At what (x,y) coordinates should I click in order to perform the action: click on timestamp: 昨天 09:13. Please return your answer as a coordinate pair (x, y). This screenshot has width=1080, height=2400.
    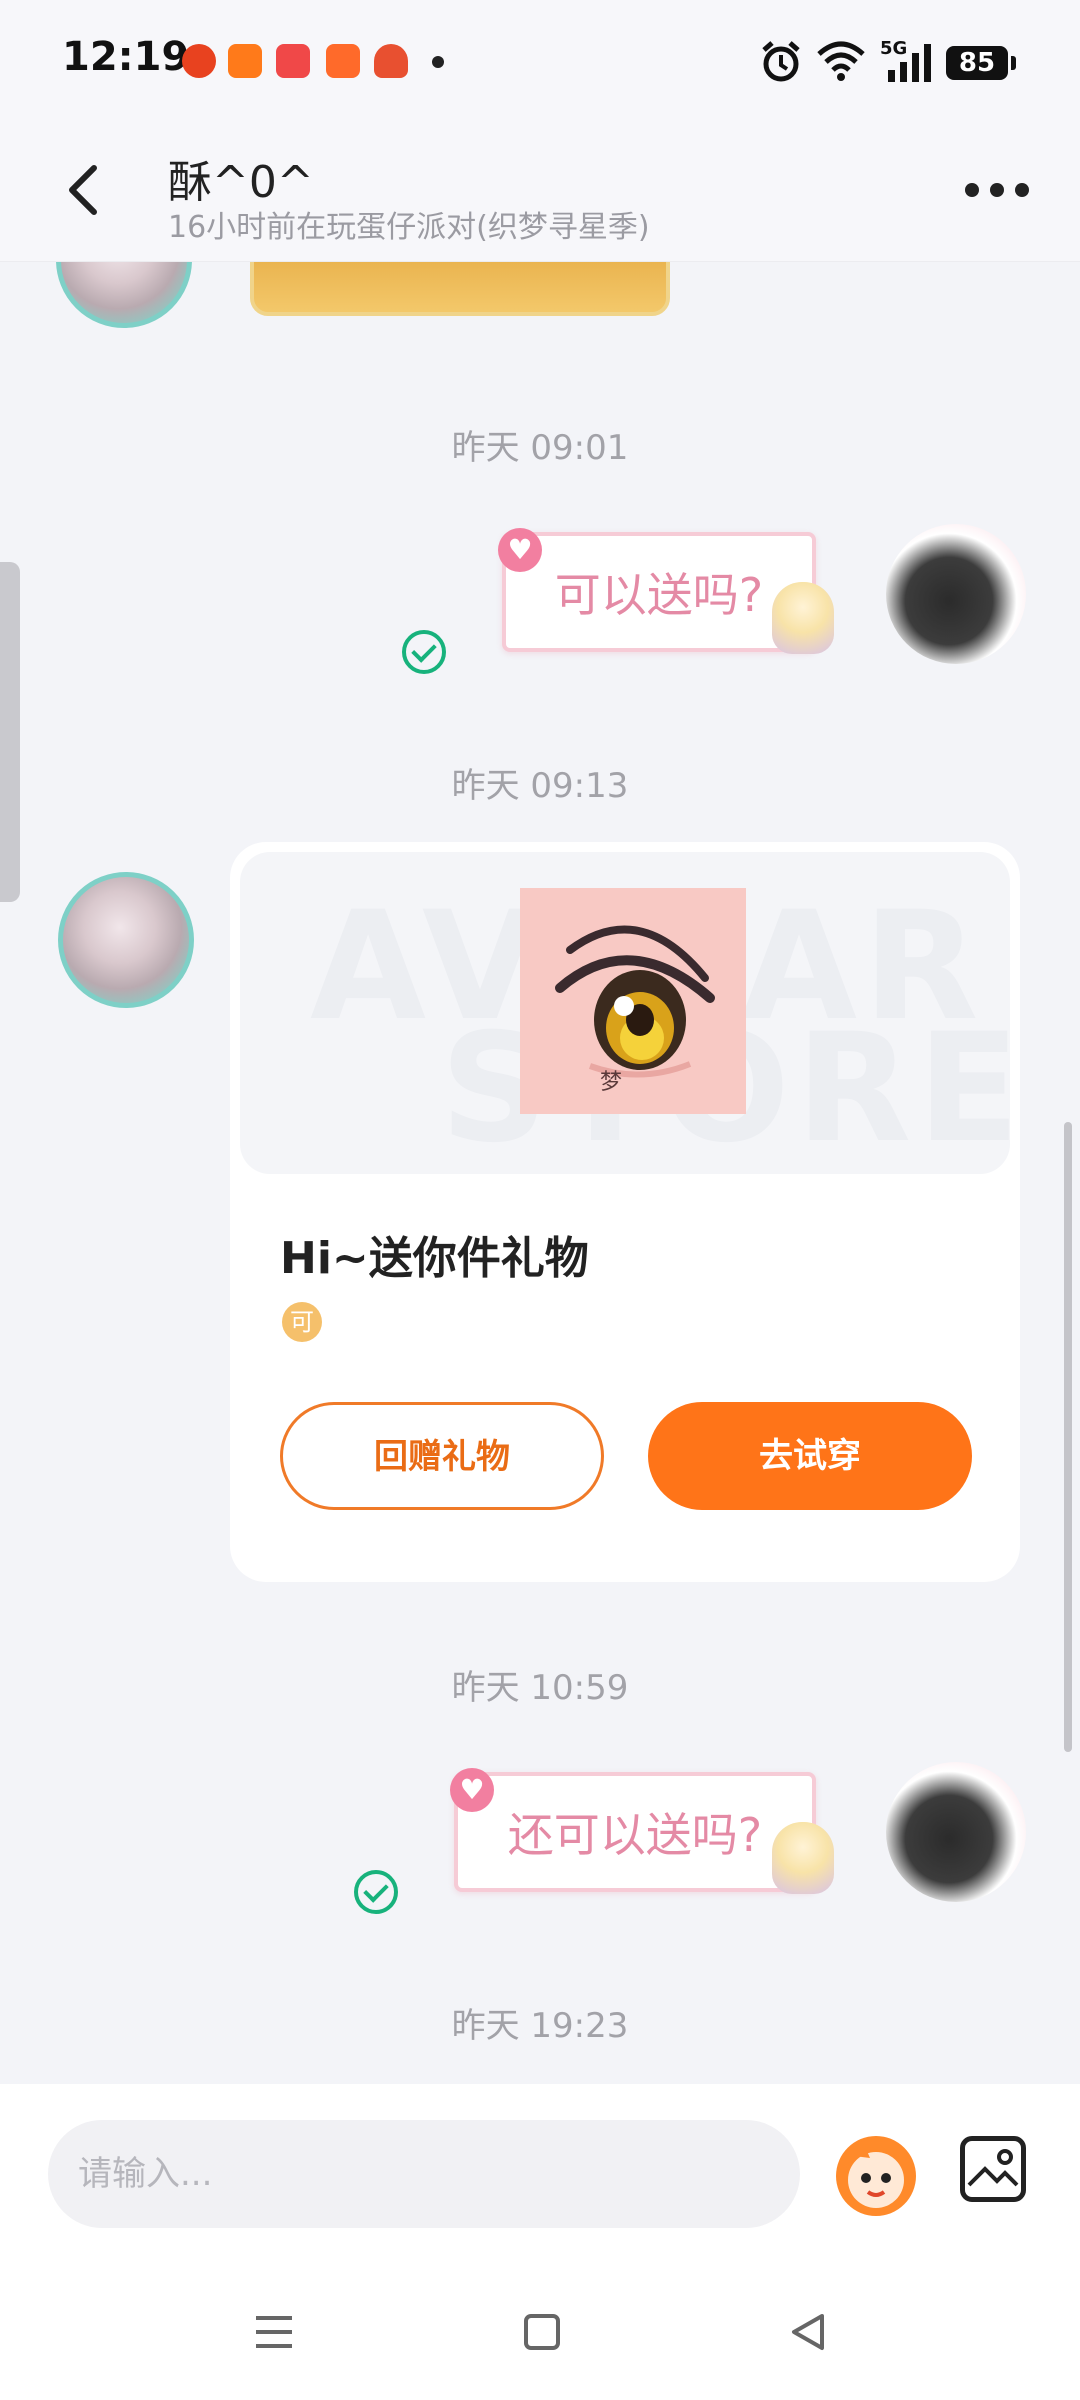
    Looking at the image, I should click on (540, 786).